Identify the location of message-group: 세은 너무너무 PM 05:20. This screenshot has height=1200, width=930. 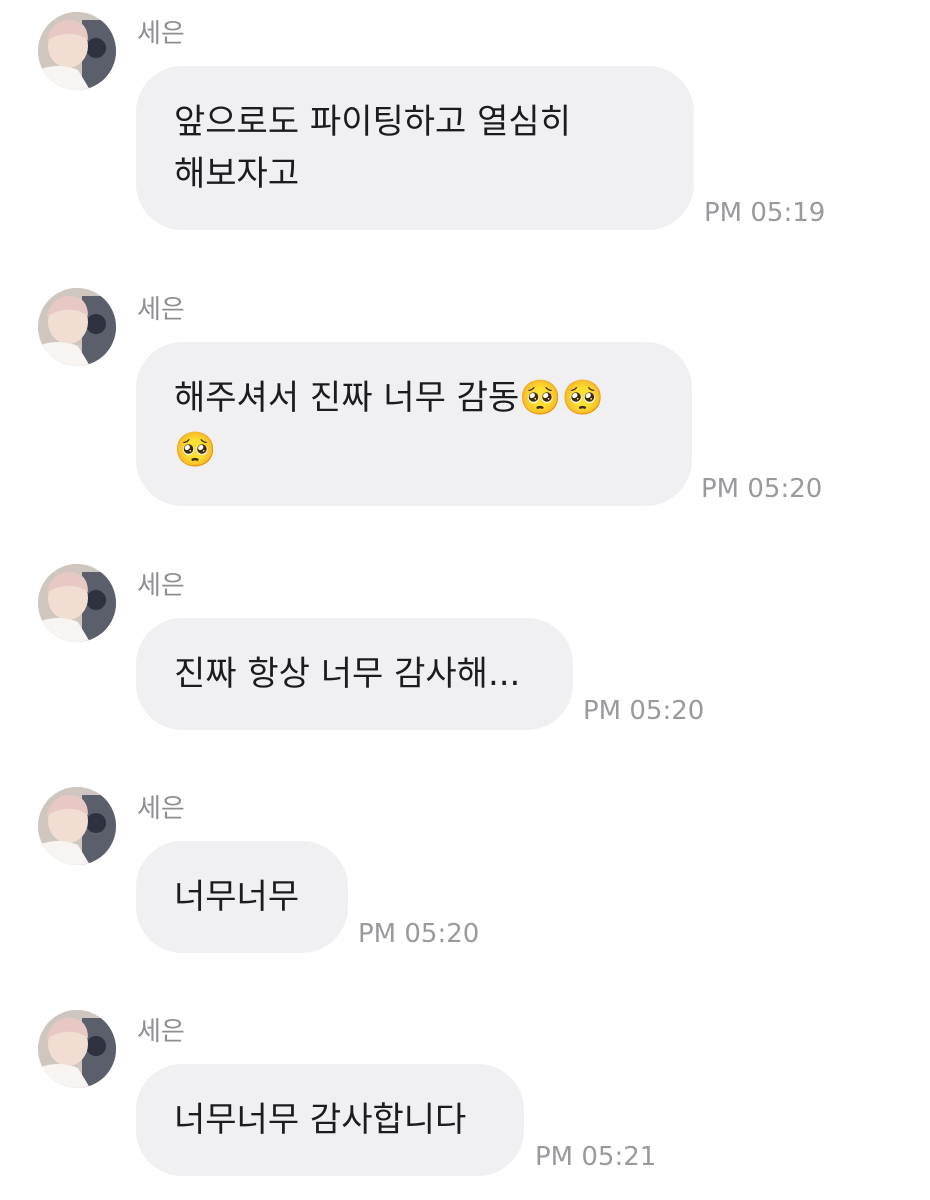
(465, 872).